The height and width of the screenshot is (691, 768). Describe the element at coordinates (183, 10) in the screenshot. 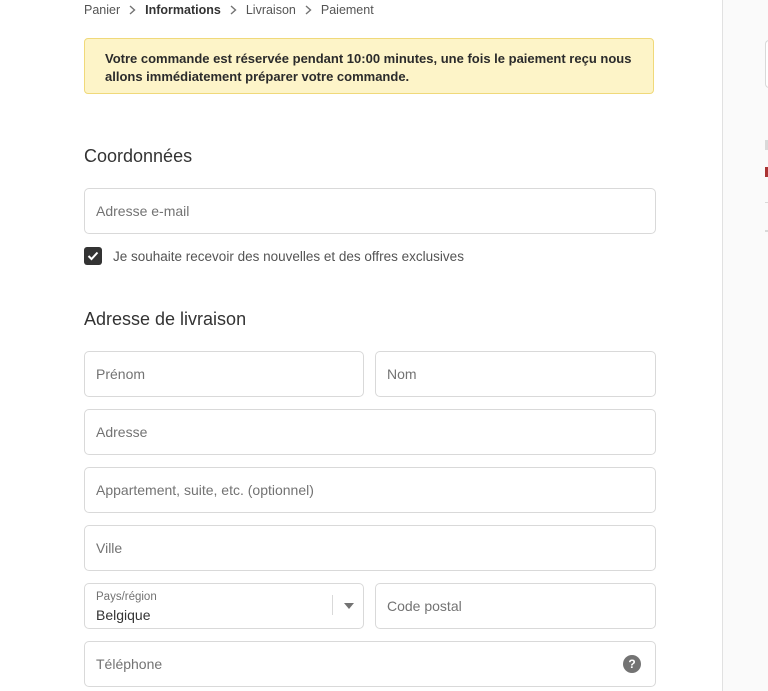

I see `breadcrumb-information: Informations` at that location.